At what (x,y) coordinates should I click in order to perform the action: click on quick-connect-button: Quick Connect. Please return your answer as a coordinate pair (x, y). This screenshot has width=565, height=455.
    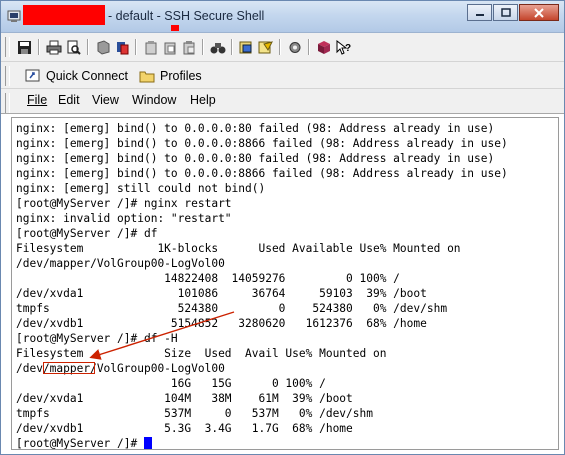
    Looking at the image, I should click on (76, 75).